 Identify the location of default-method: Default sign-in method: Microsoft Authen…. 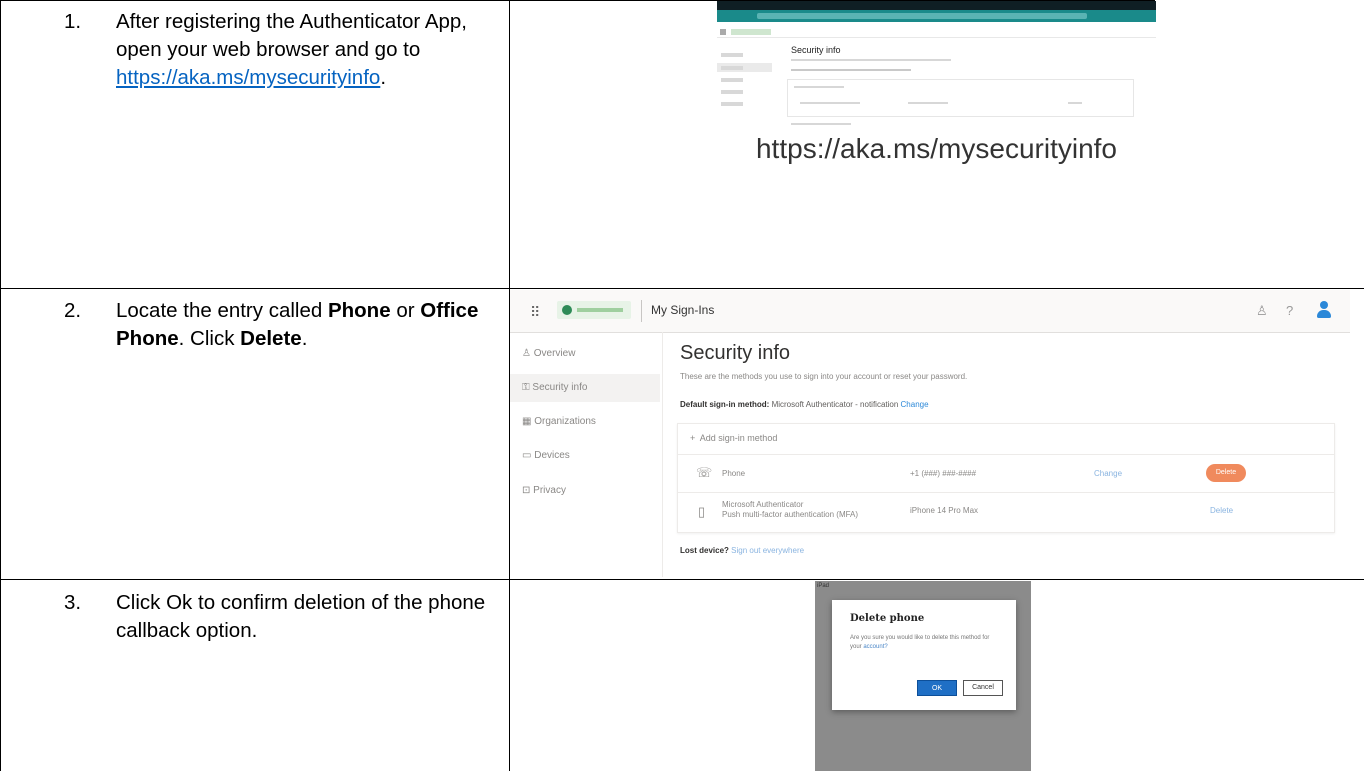
(804, 404).